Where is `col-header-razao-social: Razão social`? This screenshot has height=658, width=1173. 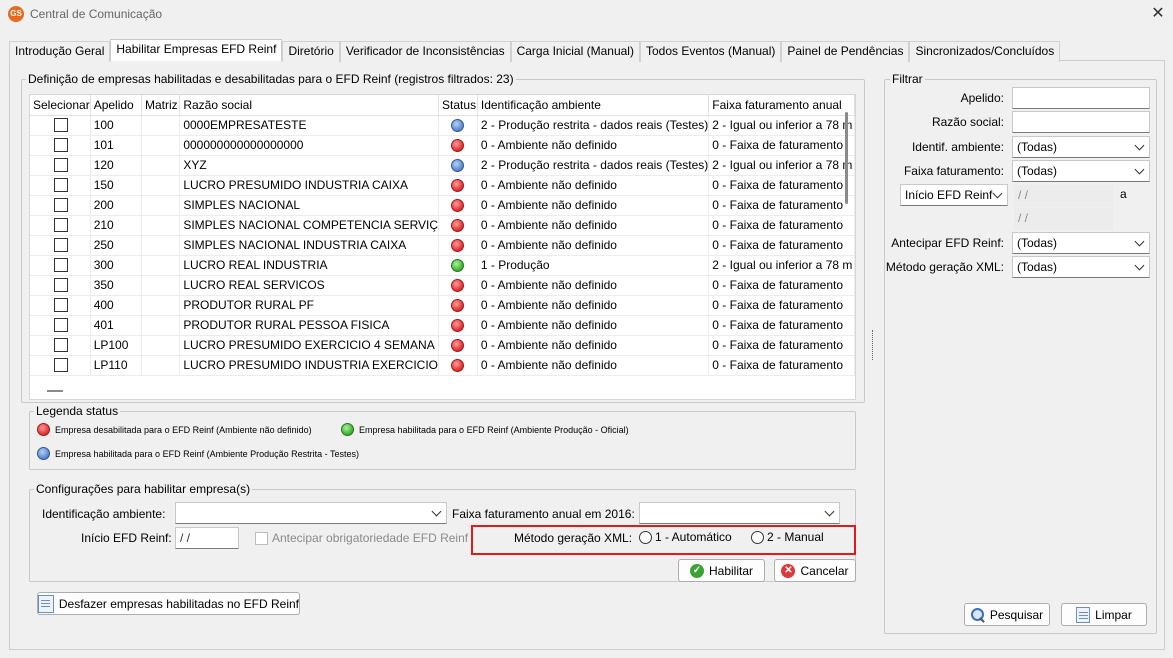 col-header-razao-social: Razão social is located at coordinates (309, 105).